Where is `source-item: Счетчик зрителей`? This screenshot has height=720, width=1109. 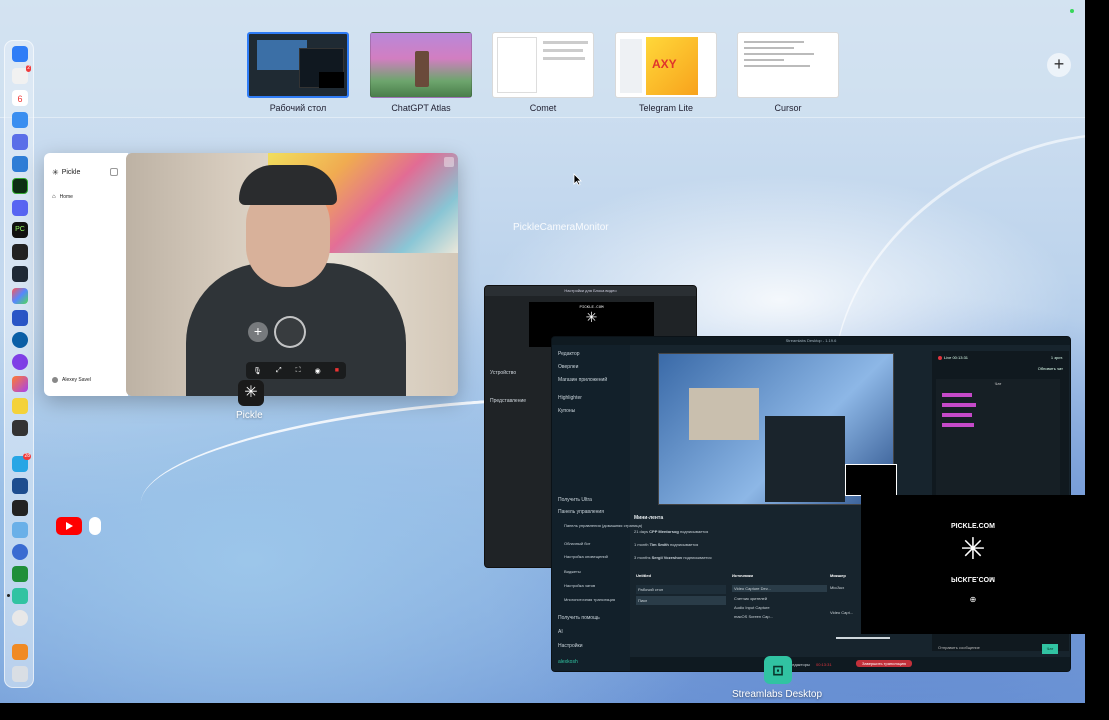 source-item: Счетчик зрителей is located at coordinates (779, 598).